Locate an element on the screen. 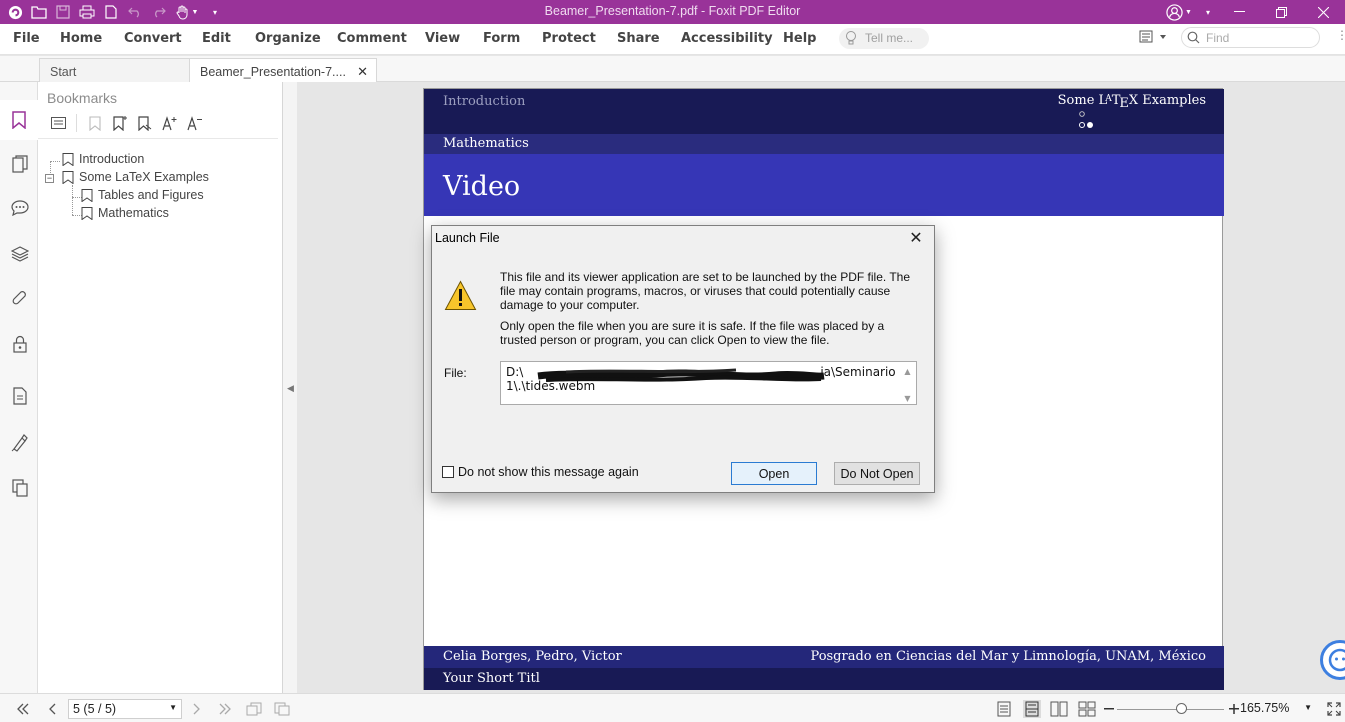 The height and width of the screenshot is (722, 1345). bookmarks-title: Bookmarks is located at coordinates (82, 98).